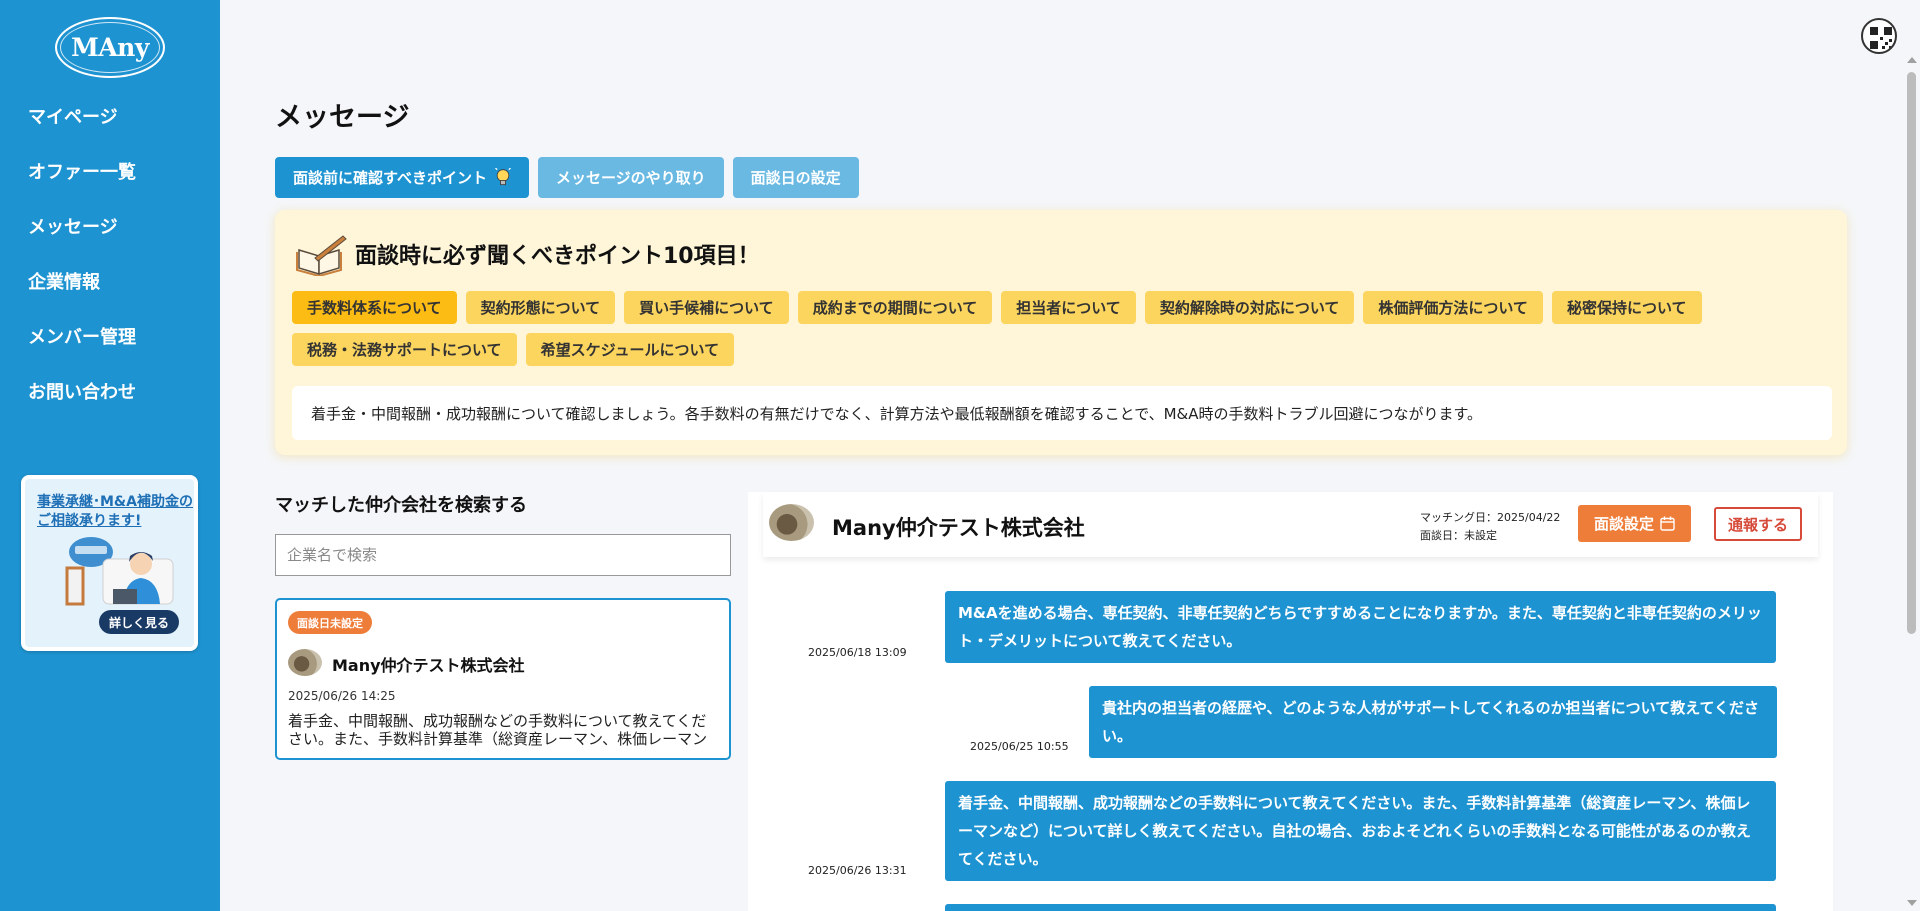  What do you see at coordinates (110, 292) in the screenshot?
I see `sidebar-item-company-info: 企業情報` at bounding box center [110, 292].